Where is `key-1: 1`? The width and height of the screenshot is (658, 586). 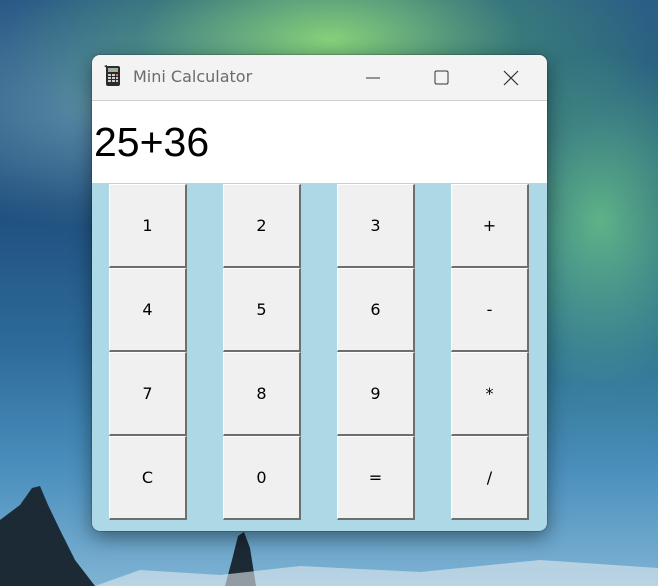 key-1: 1 is located at coordinates (148, 226).